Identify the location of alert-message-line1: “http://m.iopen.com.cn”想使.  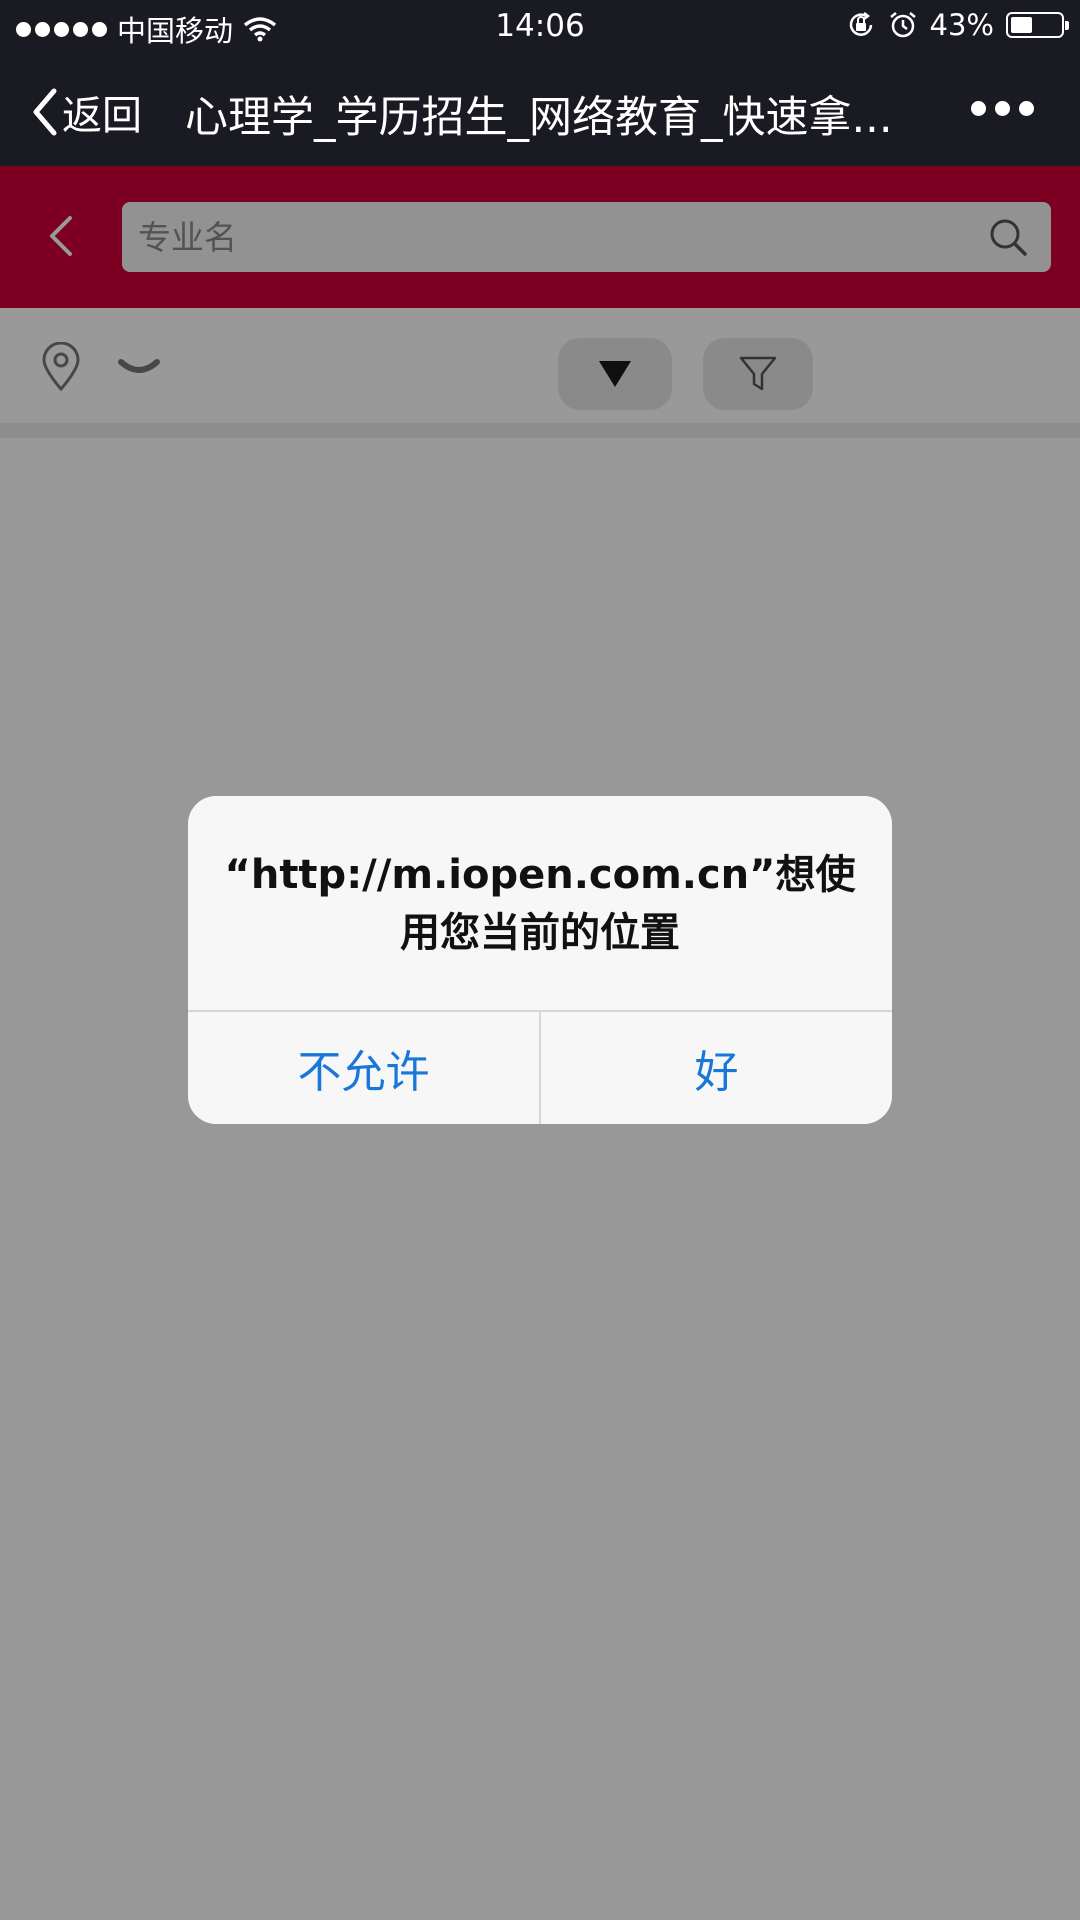
(540, 875).